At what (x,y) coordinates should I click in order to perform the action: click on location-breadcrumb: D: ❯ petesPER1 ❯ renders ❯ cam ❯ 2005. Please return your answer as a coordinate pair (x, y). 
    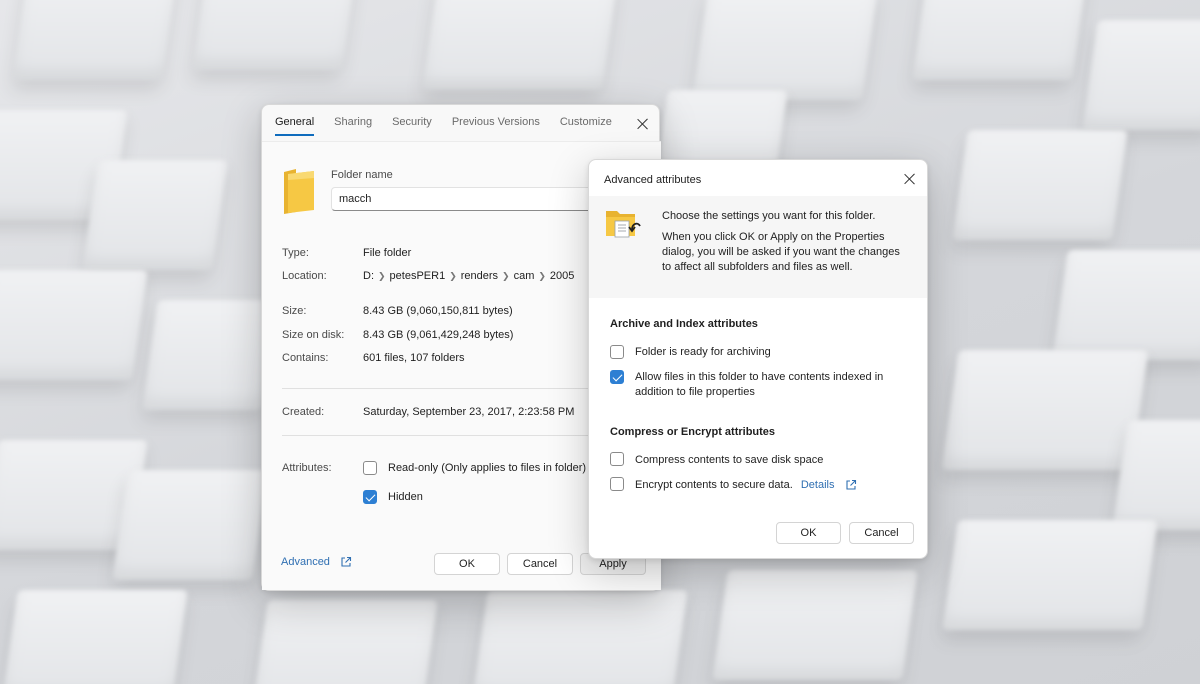
    Looking at the image, I should click on (468, 276).